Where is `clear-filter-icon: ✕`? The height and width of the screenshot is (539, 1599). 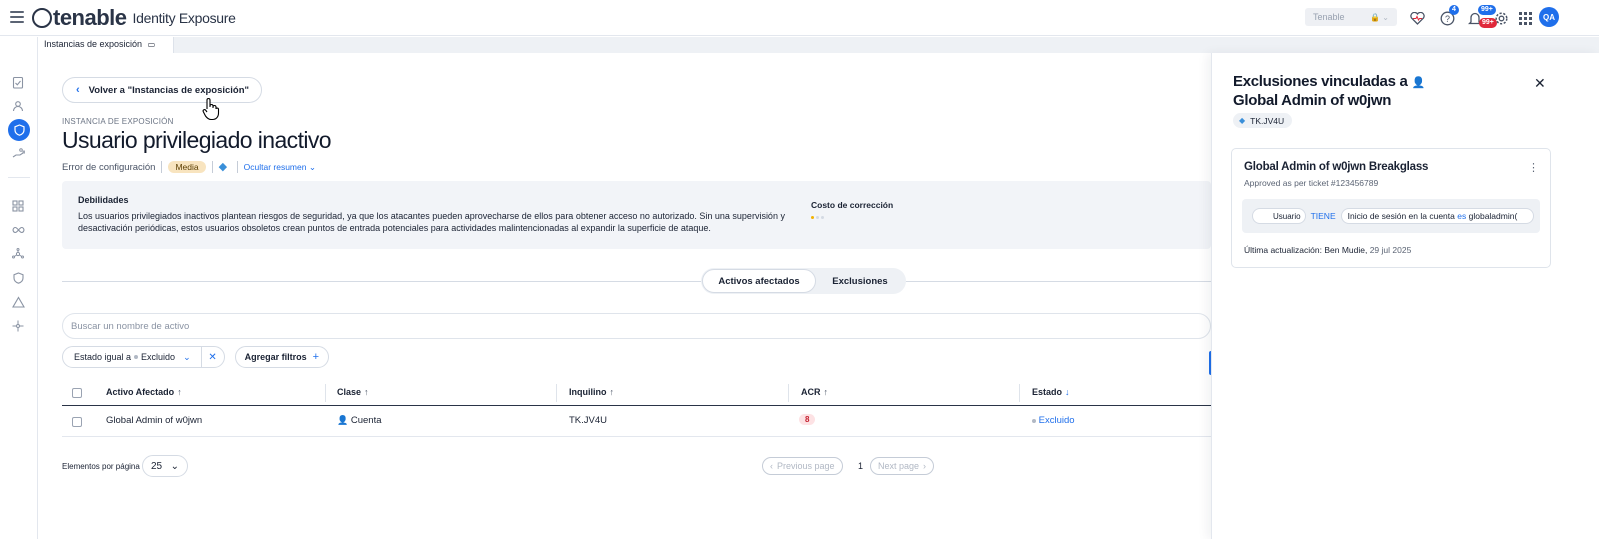 clear-filter-icon: ✕ is located at coordinates (213, 357).